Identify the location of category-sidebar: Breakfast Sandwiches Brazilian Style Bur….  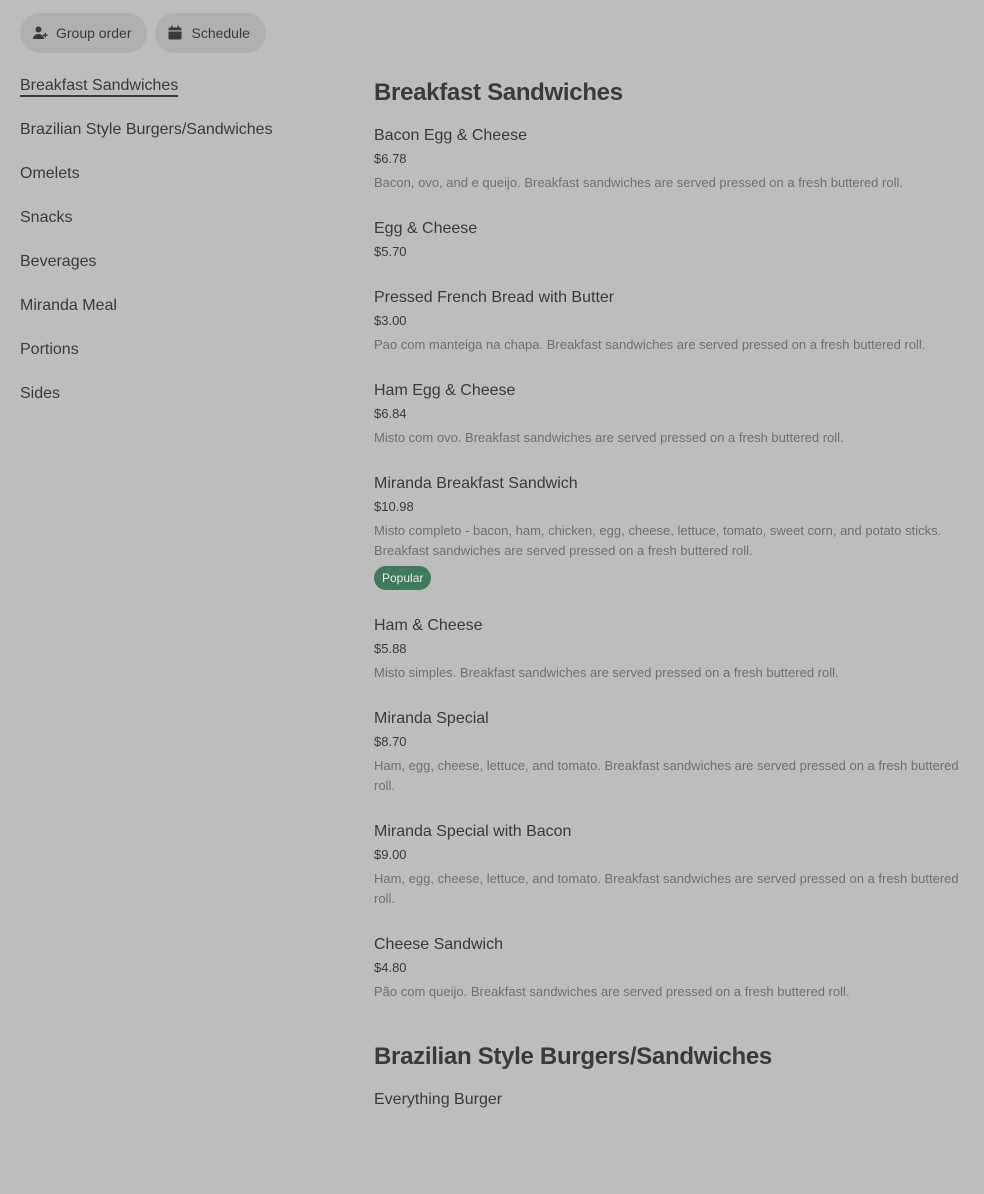
(180, 250).